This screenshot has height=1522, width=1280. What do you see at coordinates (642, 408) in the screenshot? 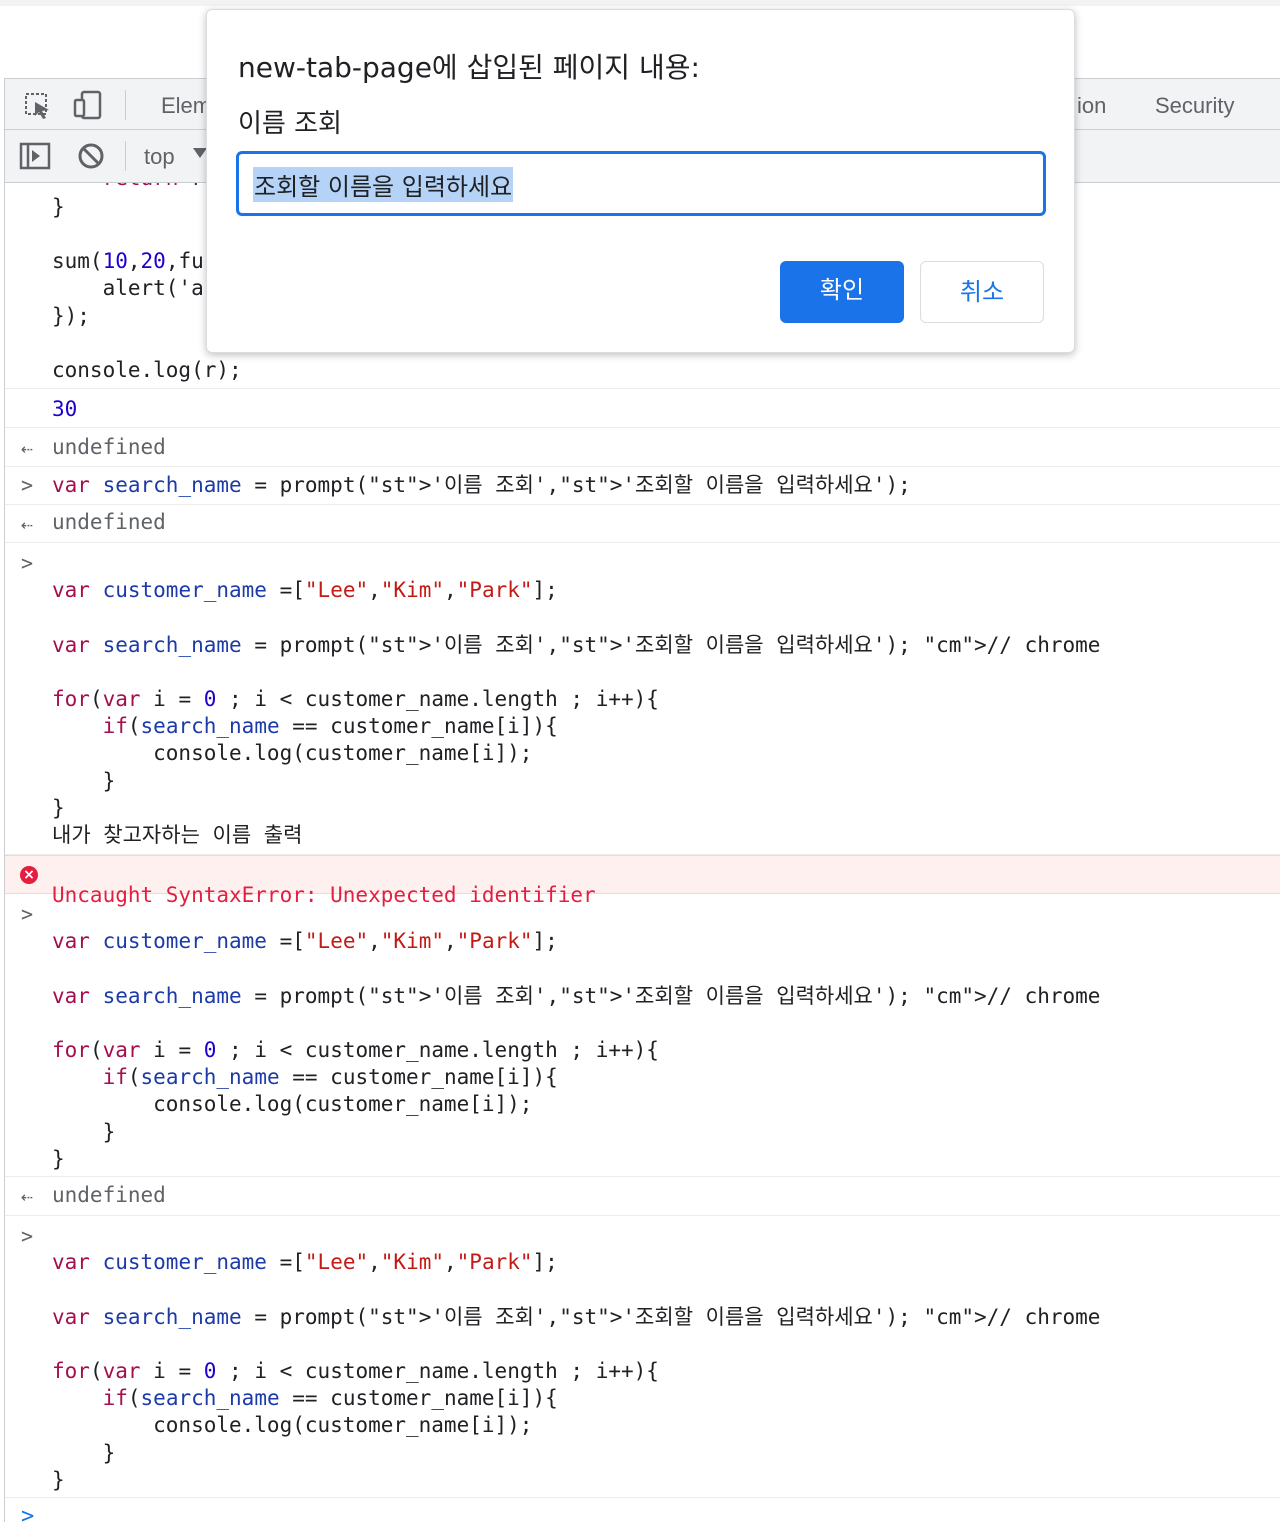
I see `console-log-entry: 30` at bounding box center [642, 408].